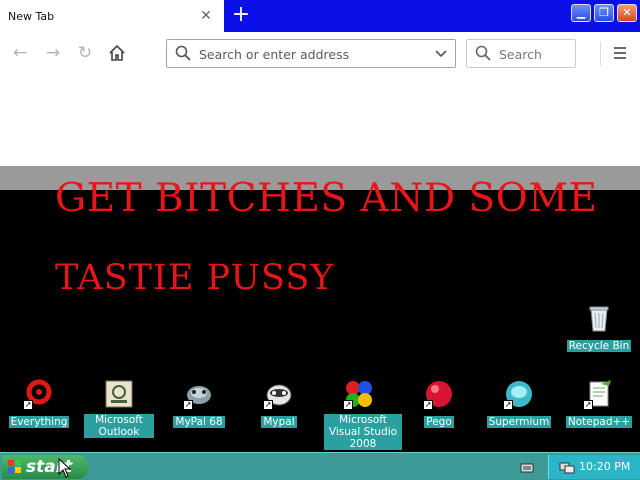  Describe the element at coordinates (599, 318) in the screenshot. I see `recycle-bin-icon` at that location.